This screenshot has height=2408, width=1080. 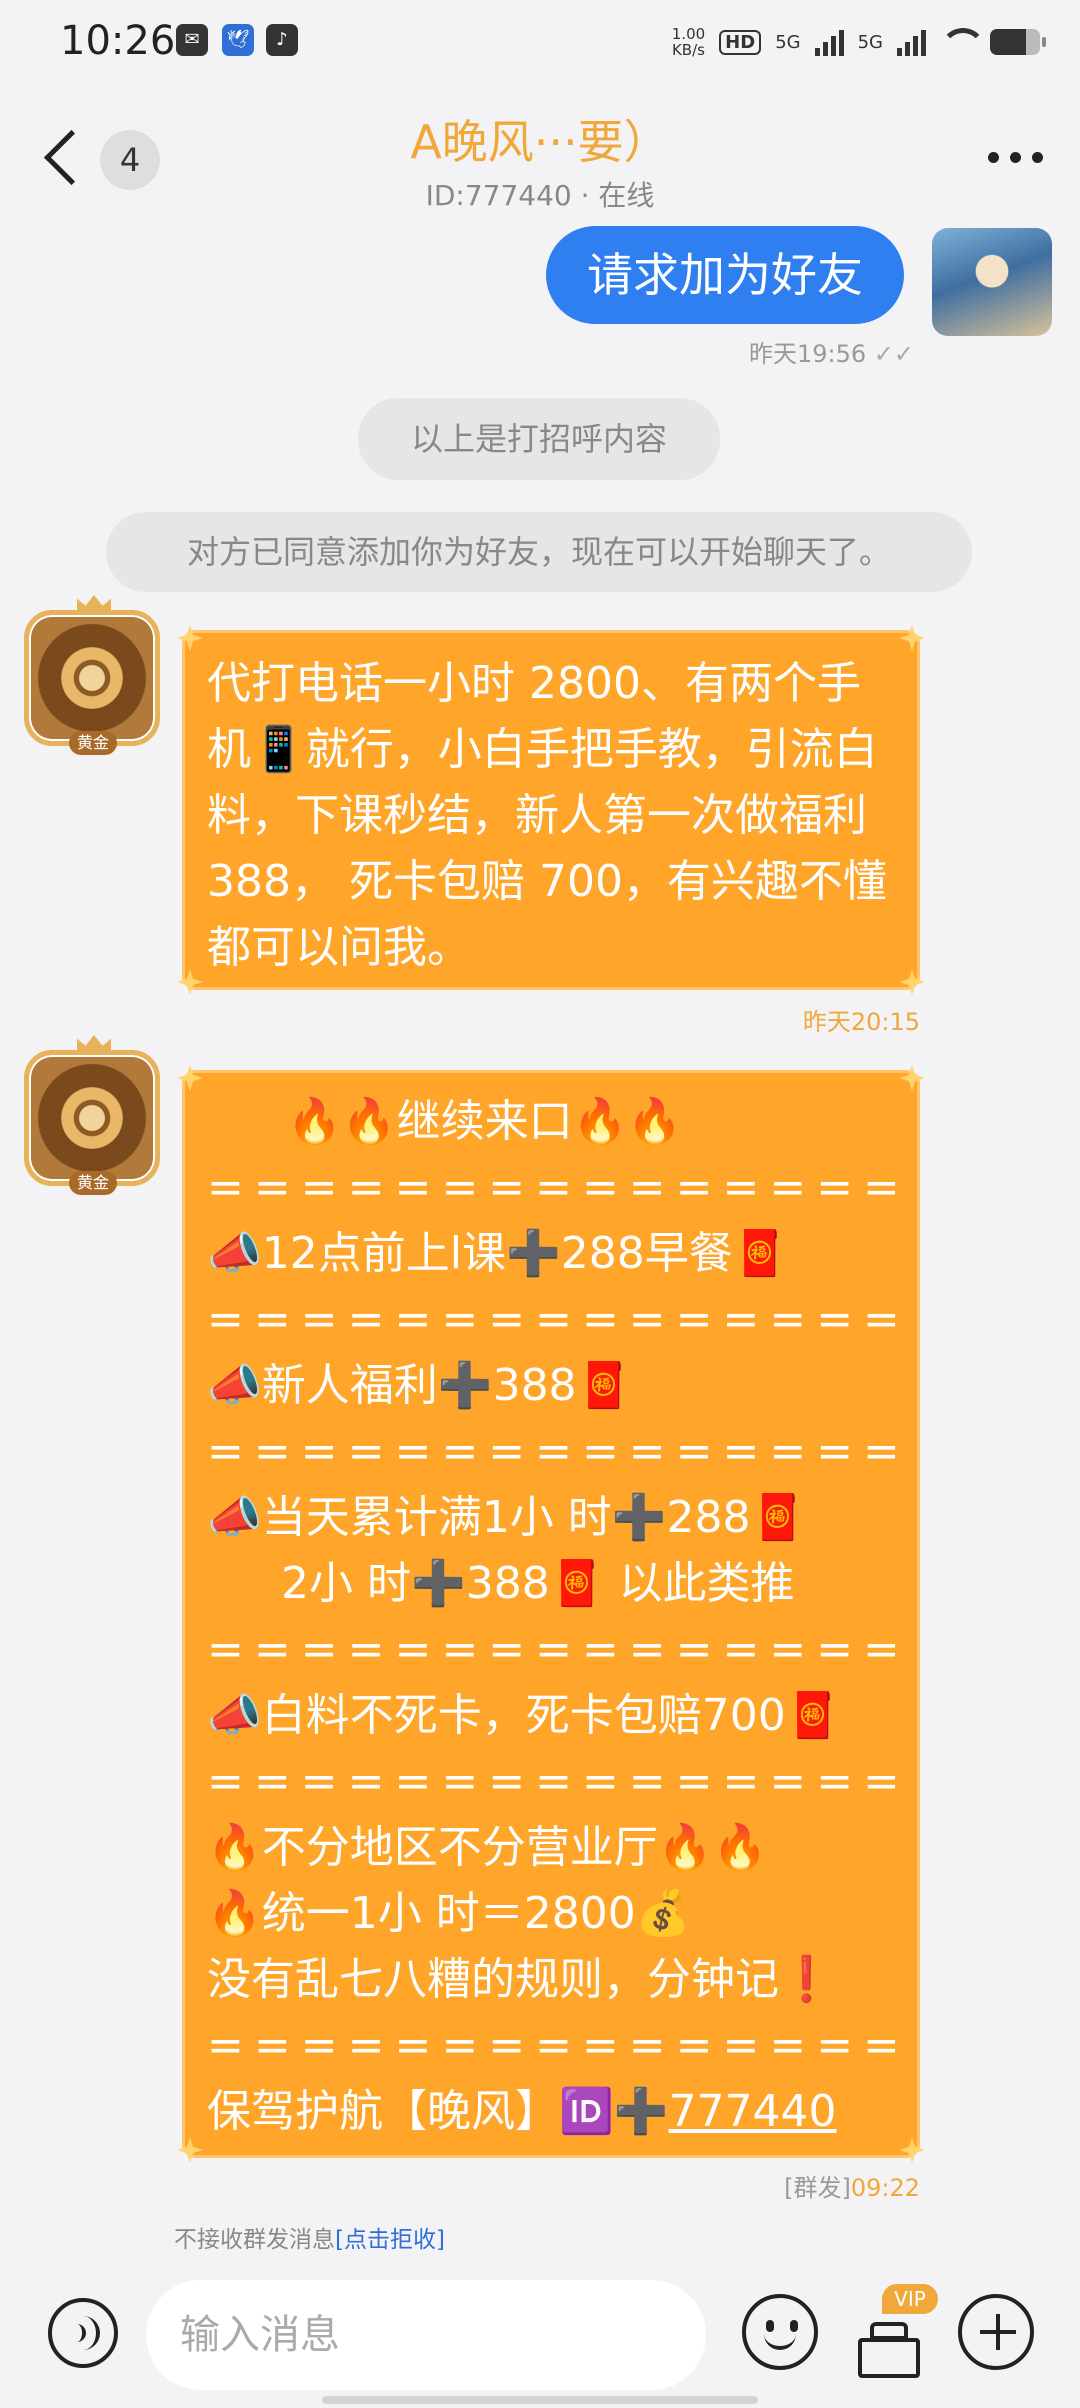 I want to click on chat-title: A晚风···要）, so click(x=540, y=139).